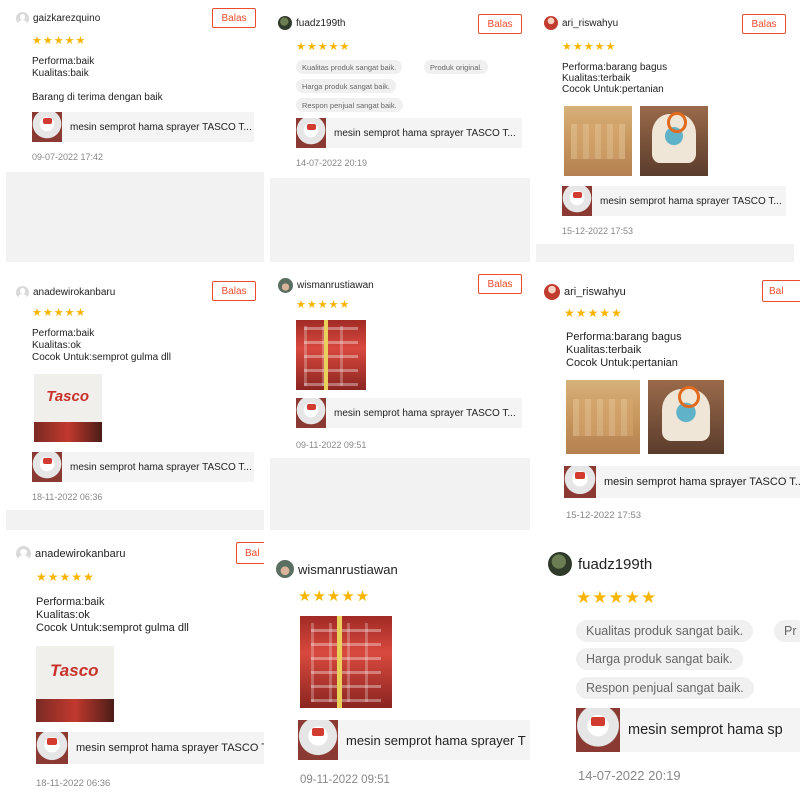 The width and height of the screenshot is (800, 800). I want to click on review-tag: Respon penjual sangat baik., so click(349, 105).